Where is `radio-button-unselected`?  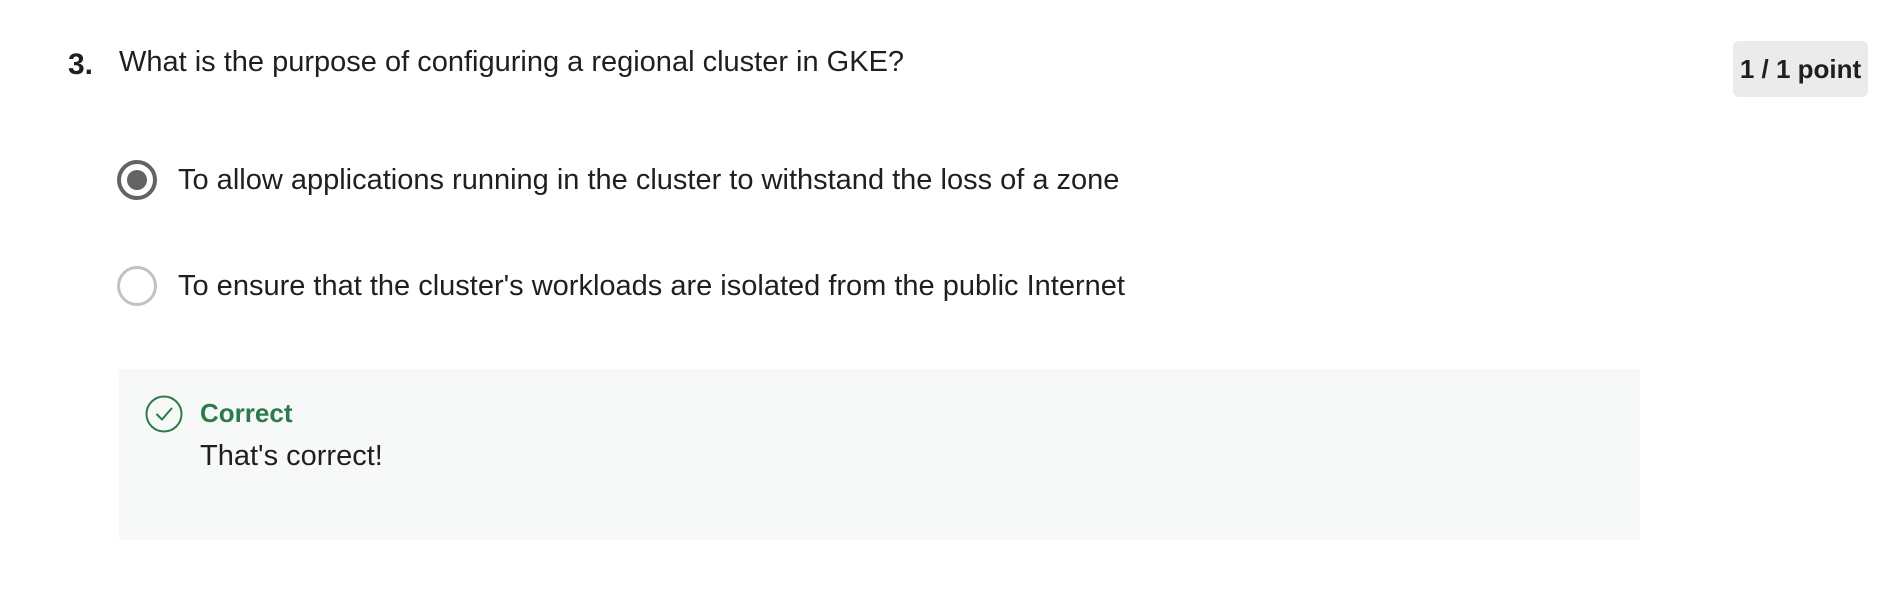
radio-button-unselected is located at coordinates (137, 286).